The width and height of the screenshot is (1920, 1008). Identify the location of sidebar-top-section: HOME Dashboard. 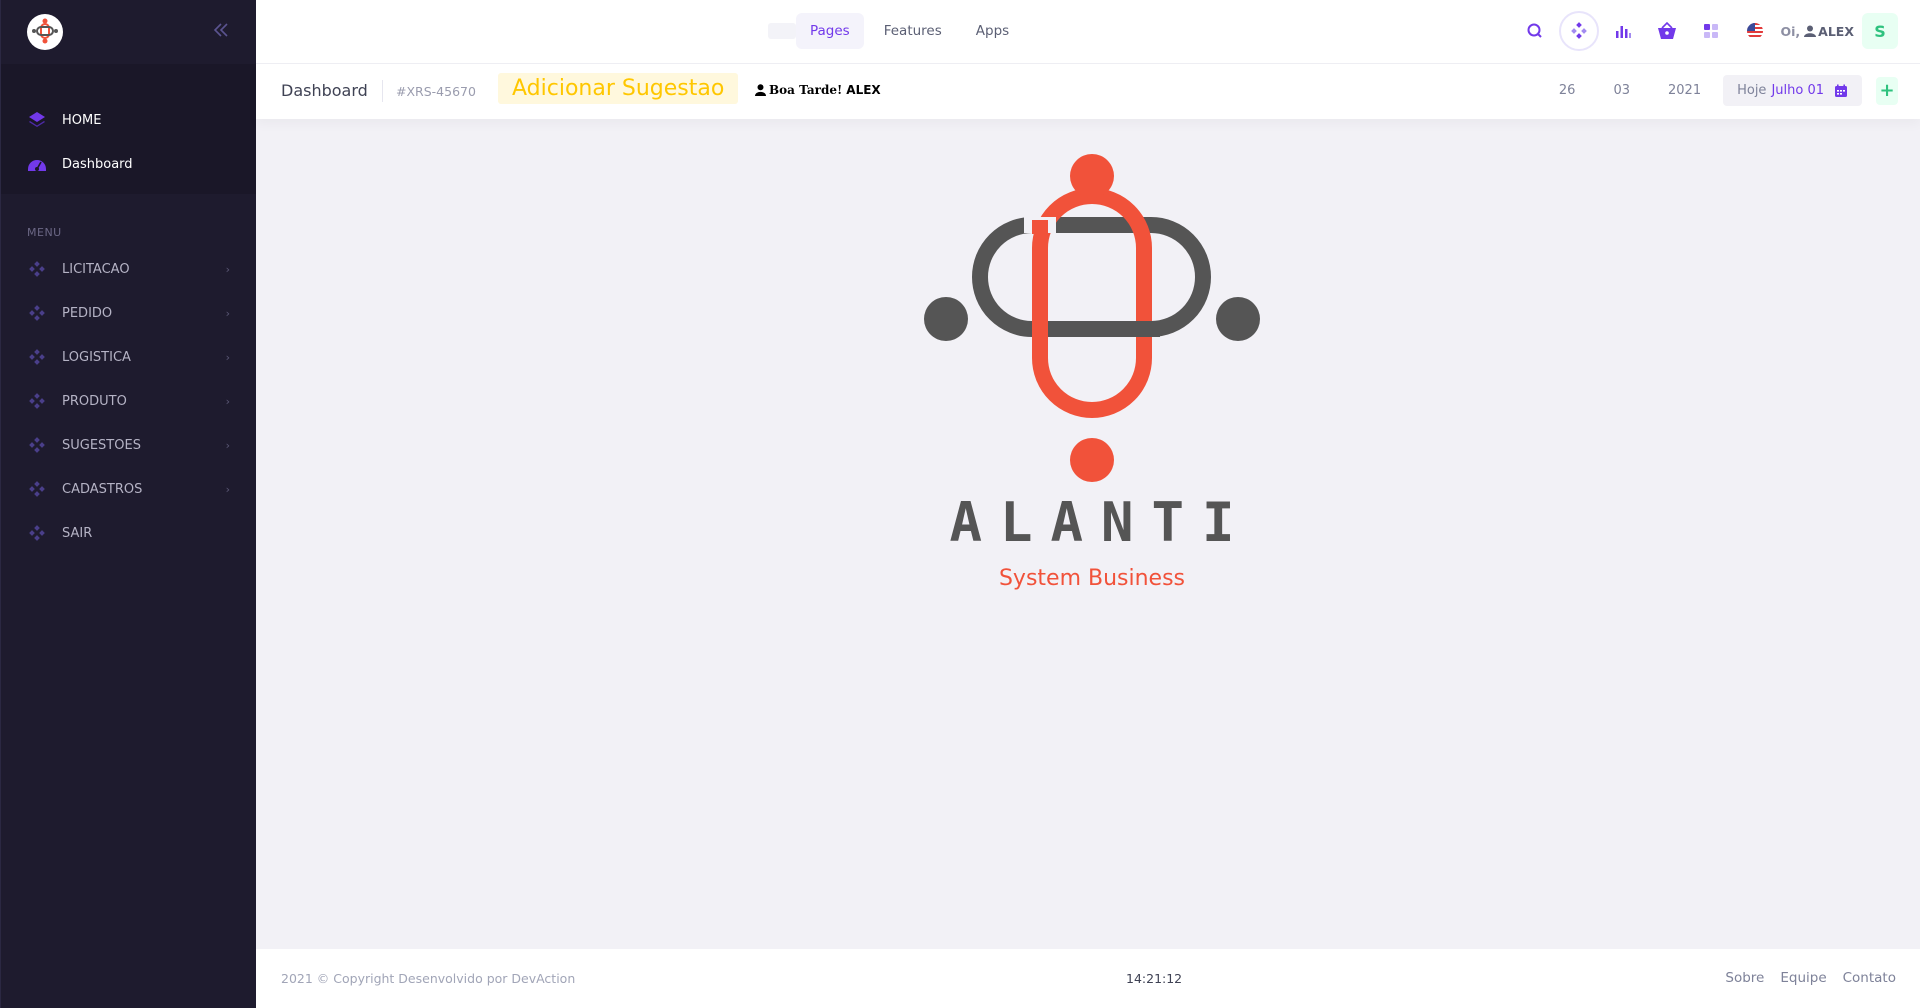
(128, 129).